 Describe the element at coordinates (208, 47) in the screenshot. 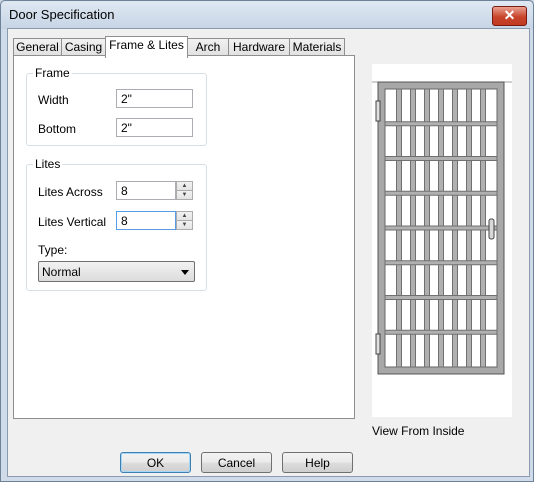

I see `tab-arch: Arch` at that location.